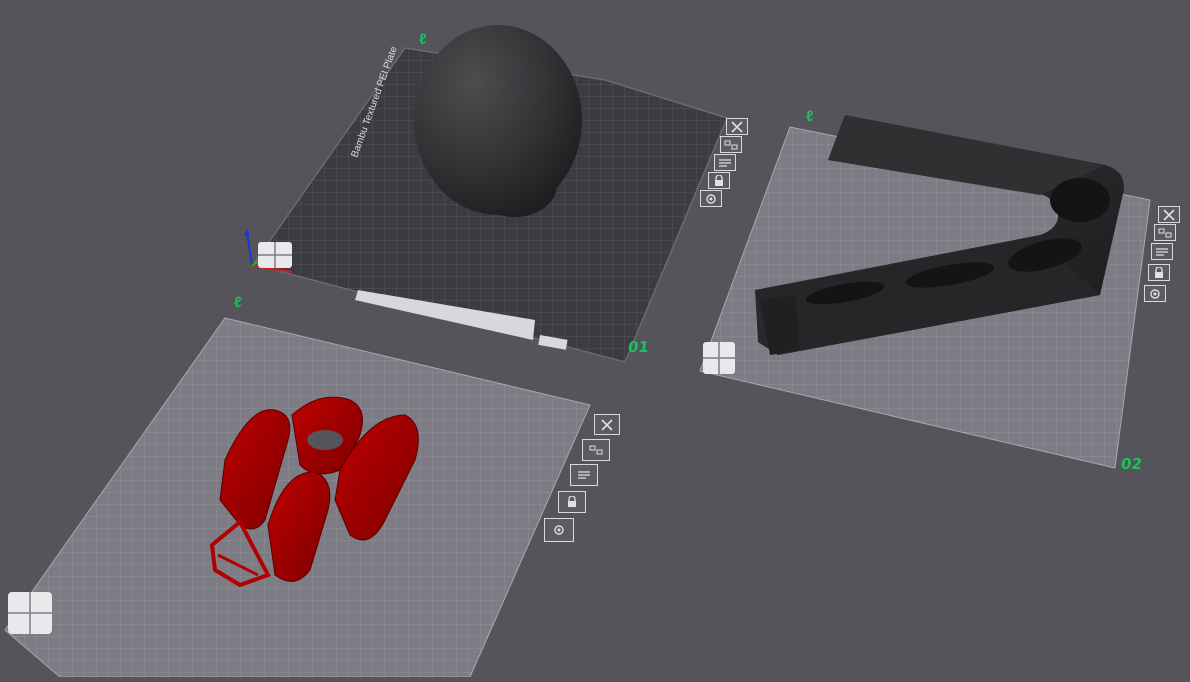  Describe the element at coordinates (809, 116) in the screenshot. I see `plate-02-edit-marker: ℓ` at that location.